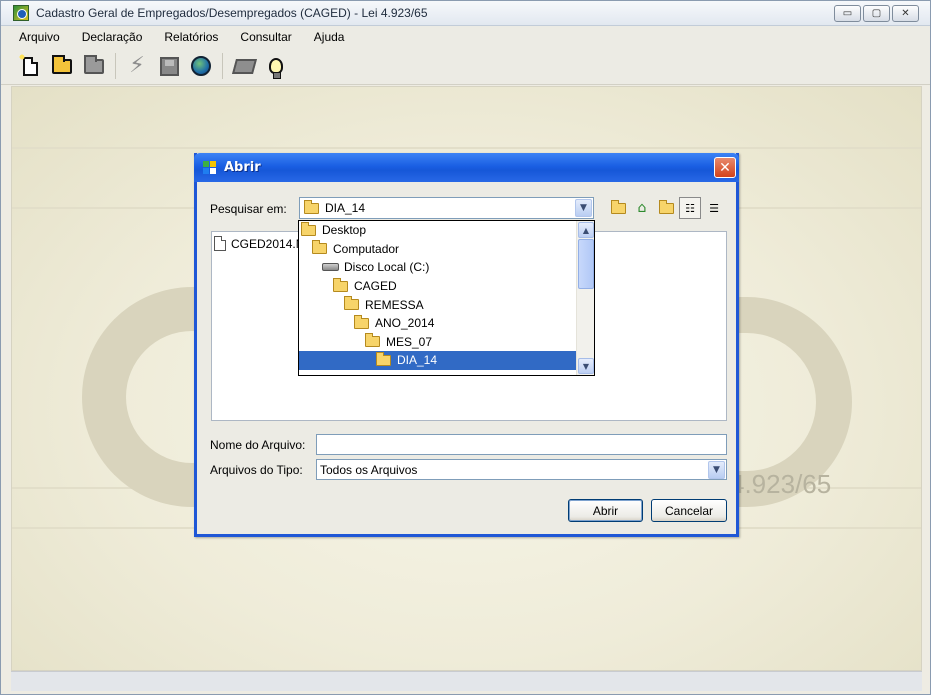  What do you see at coordinates (109, 37) in the screenshot?
I see `menu-declaracao: Declaração` at bounding box center [109, 37].